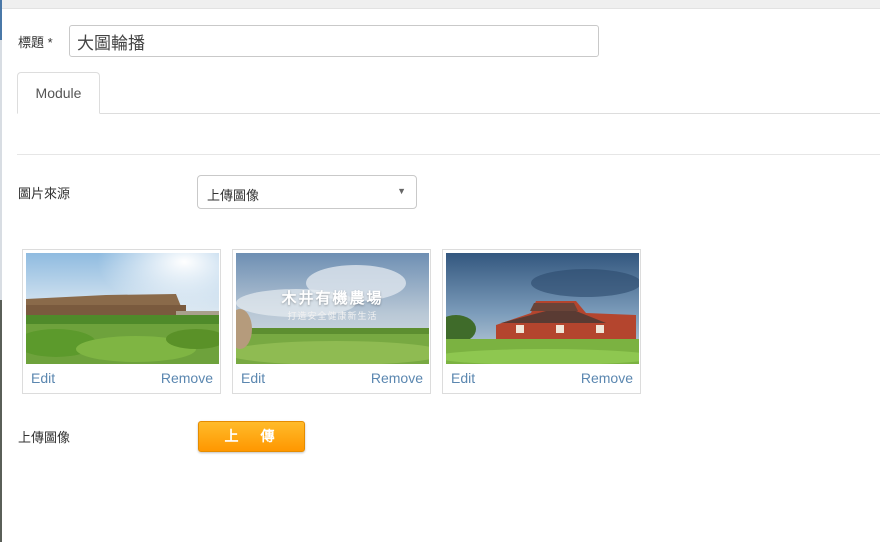 The image size is (880, 542). Describe the element at coordinates (542, 308) in the screenshot. I see `red-barn-field-icon` at that location.